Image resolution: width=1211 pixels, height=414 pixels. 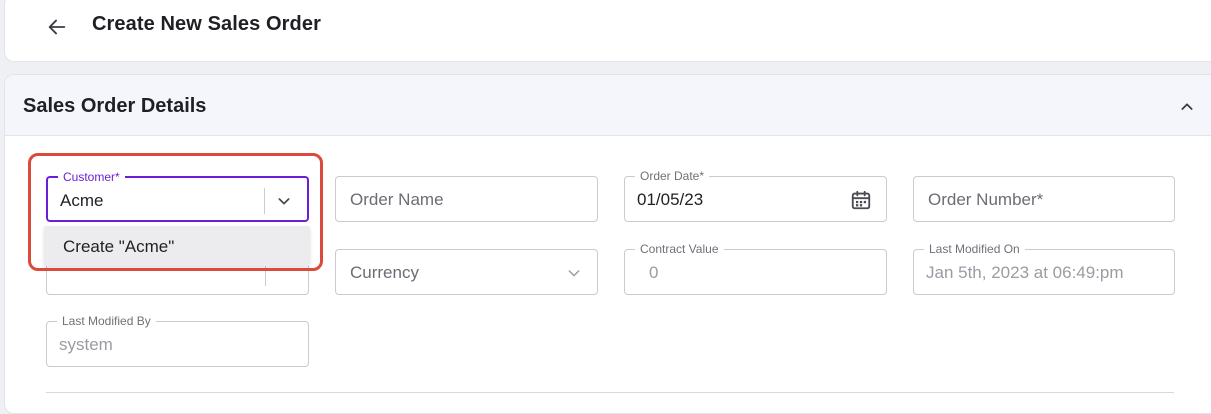 What do you see at coordinates (86, 344) in the screenshot?
I see `last-modified-by-value: system` at bounding box center [86, 344].